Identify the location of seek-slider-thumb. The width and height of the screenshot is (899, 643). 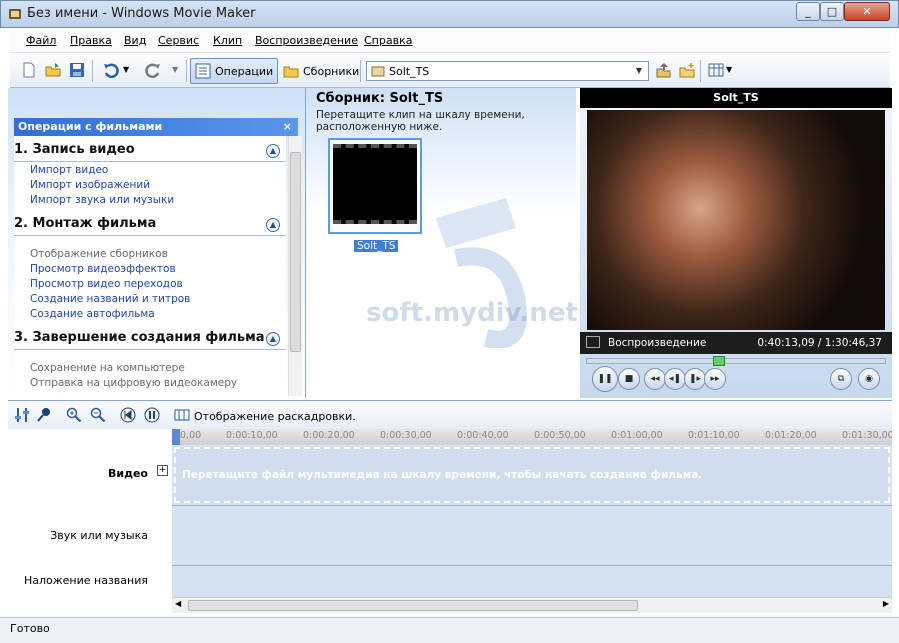
(719, 361).